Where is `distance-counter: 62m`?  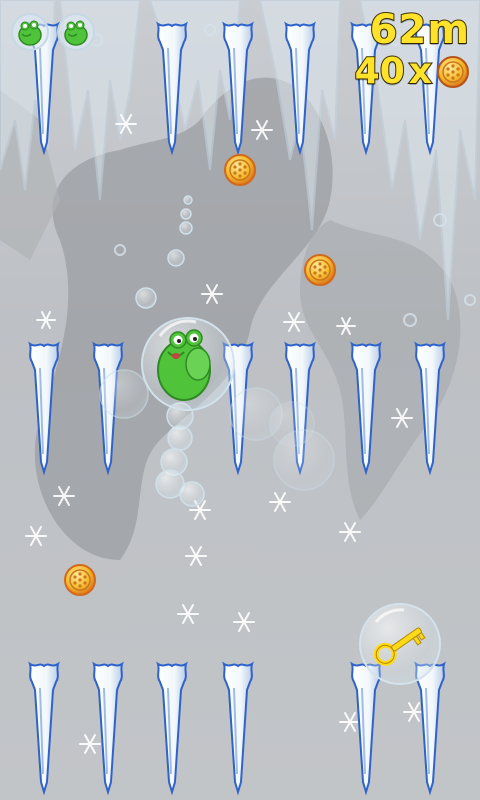 distance-counter: 62m is located at coordinates (412, 30).